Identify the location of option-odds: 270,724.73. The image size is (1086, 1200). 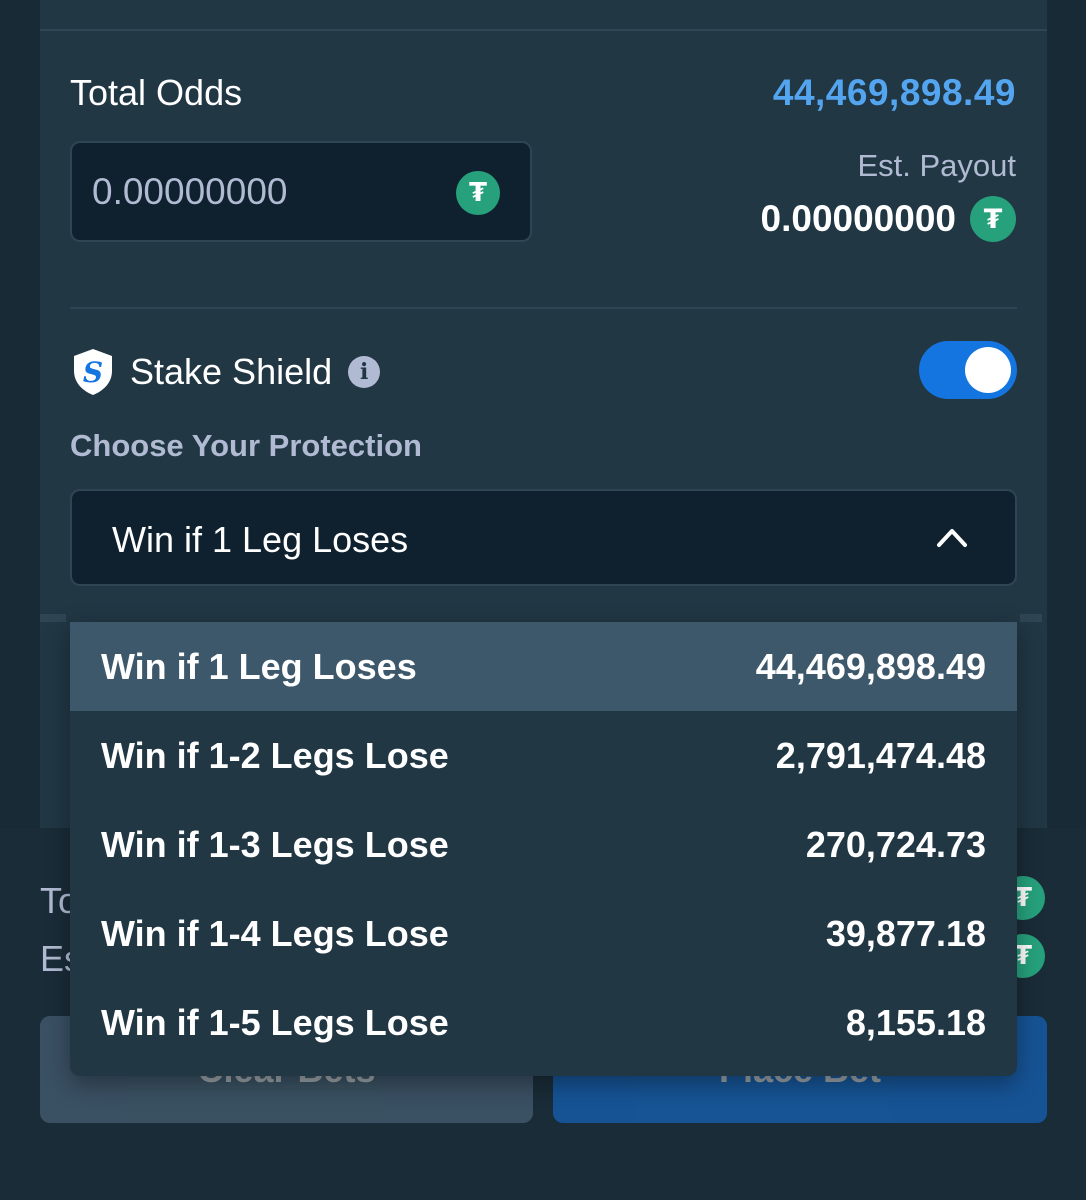
(895, 844).